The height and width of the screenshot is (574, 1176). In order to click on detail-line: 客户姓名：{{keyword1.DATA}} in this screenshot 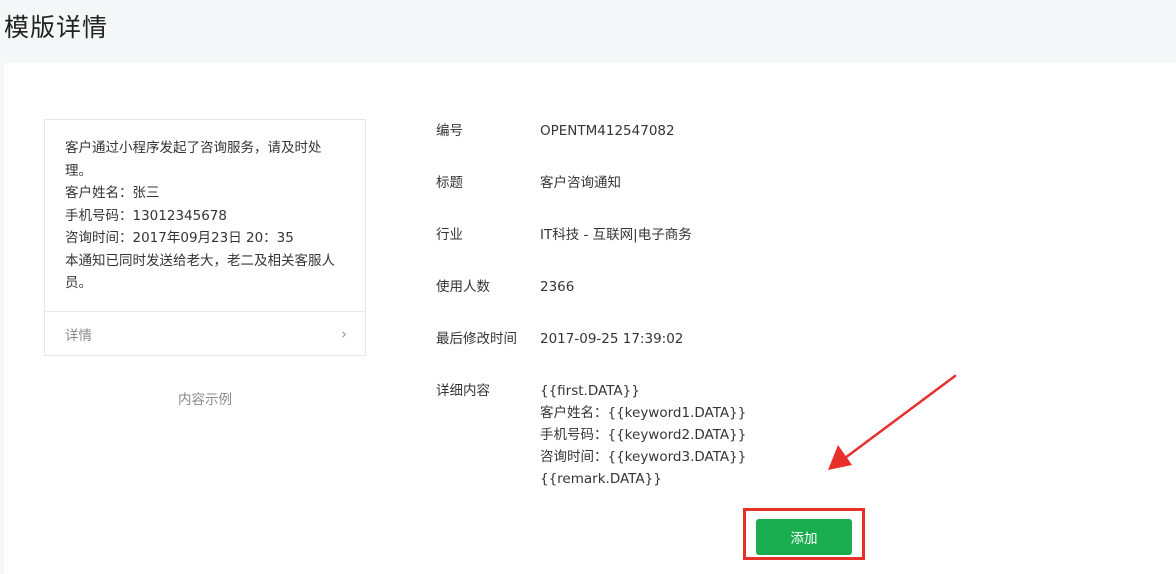, I will do `click(643, 413)`.